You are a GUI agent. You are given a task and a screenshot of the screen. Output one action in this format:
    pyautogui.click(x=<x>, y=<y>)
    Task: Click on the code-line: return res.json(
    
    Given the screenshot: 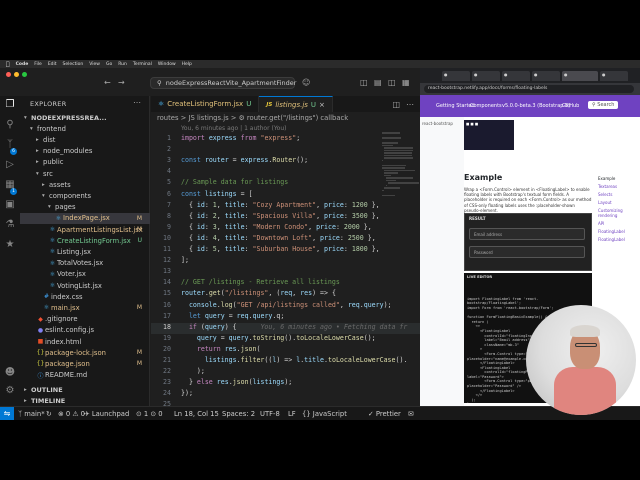 What is the action you would take?
    pyautogui.click(x=221, y=349)
    